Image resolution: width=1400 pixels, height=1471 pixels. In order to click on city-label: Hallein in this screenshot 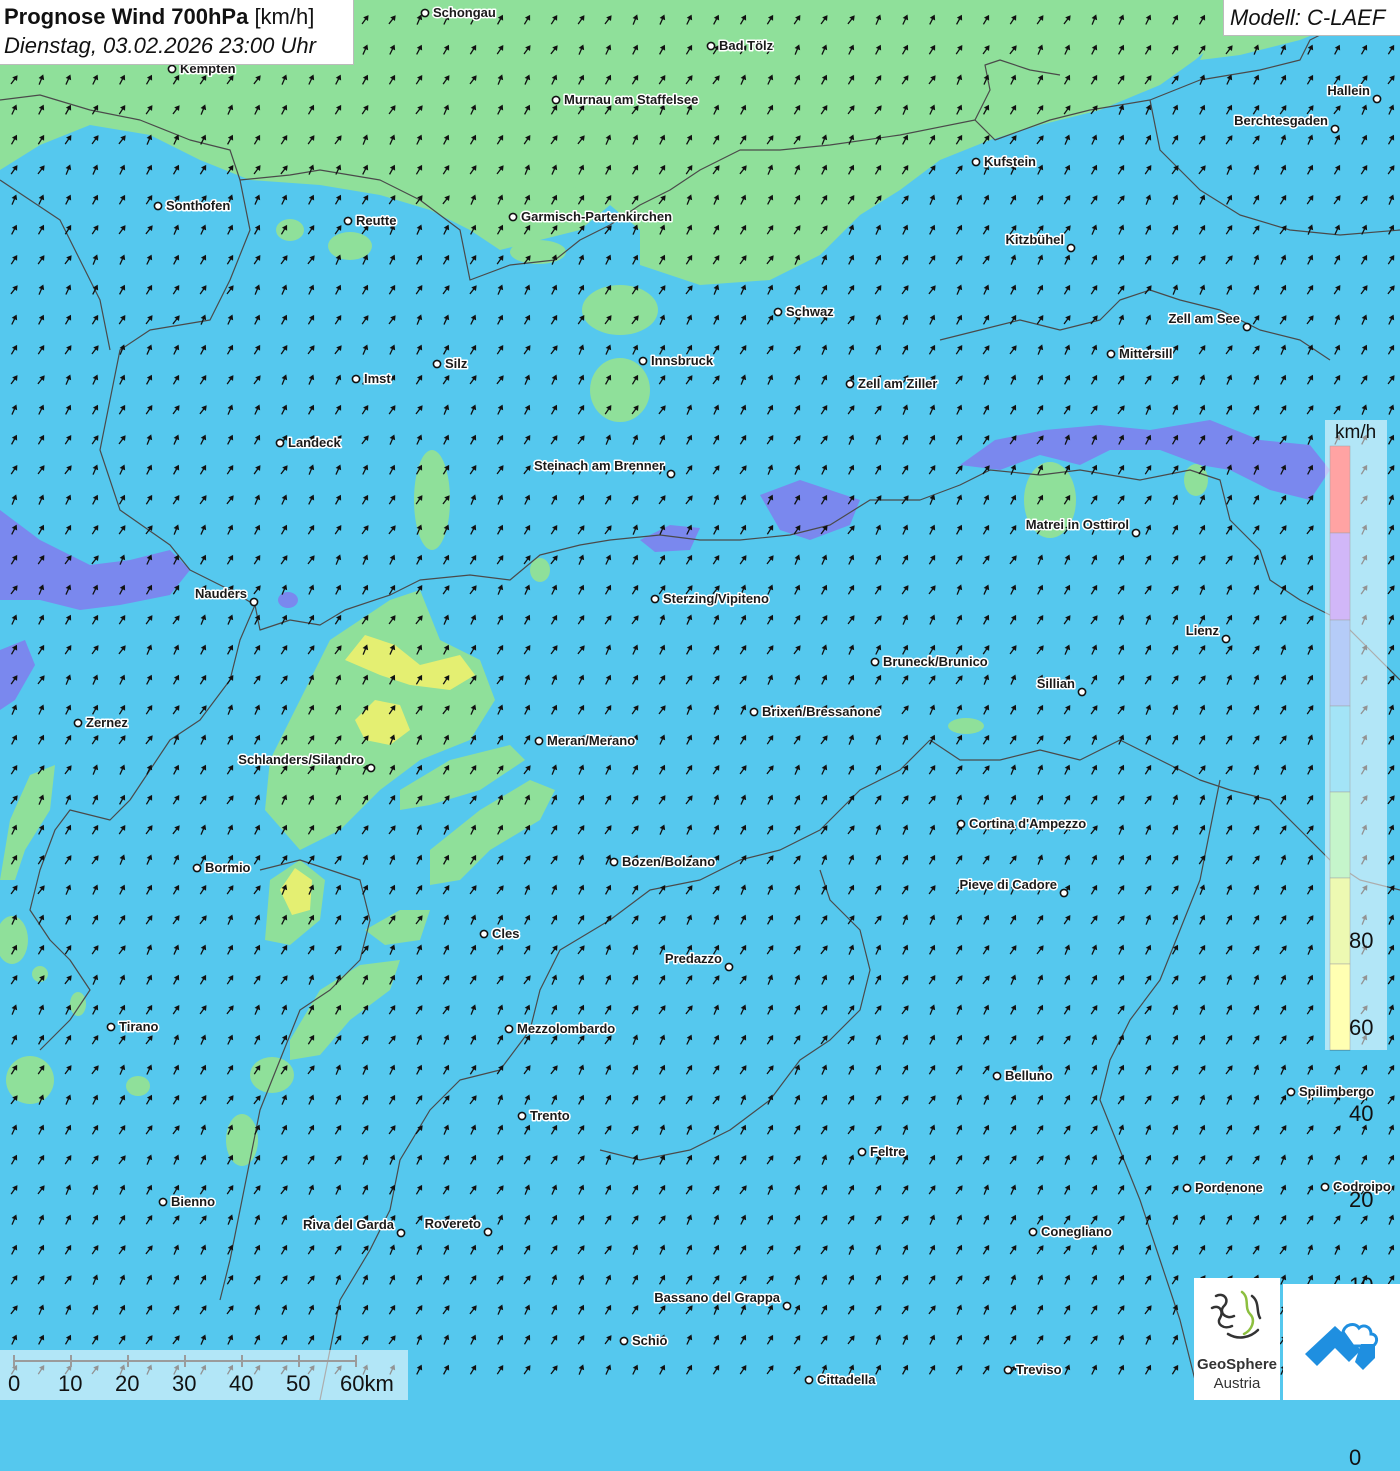, I will do `click(1348, 90)`.